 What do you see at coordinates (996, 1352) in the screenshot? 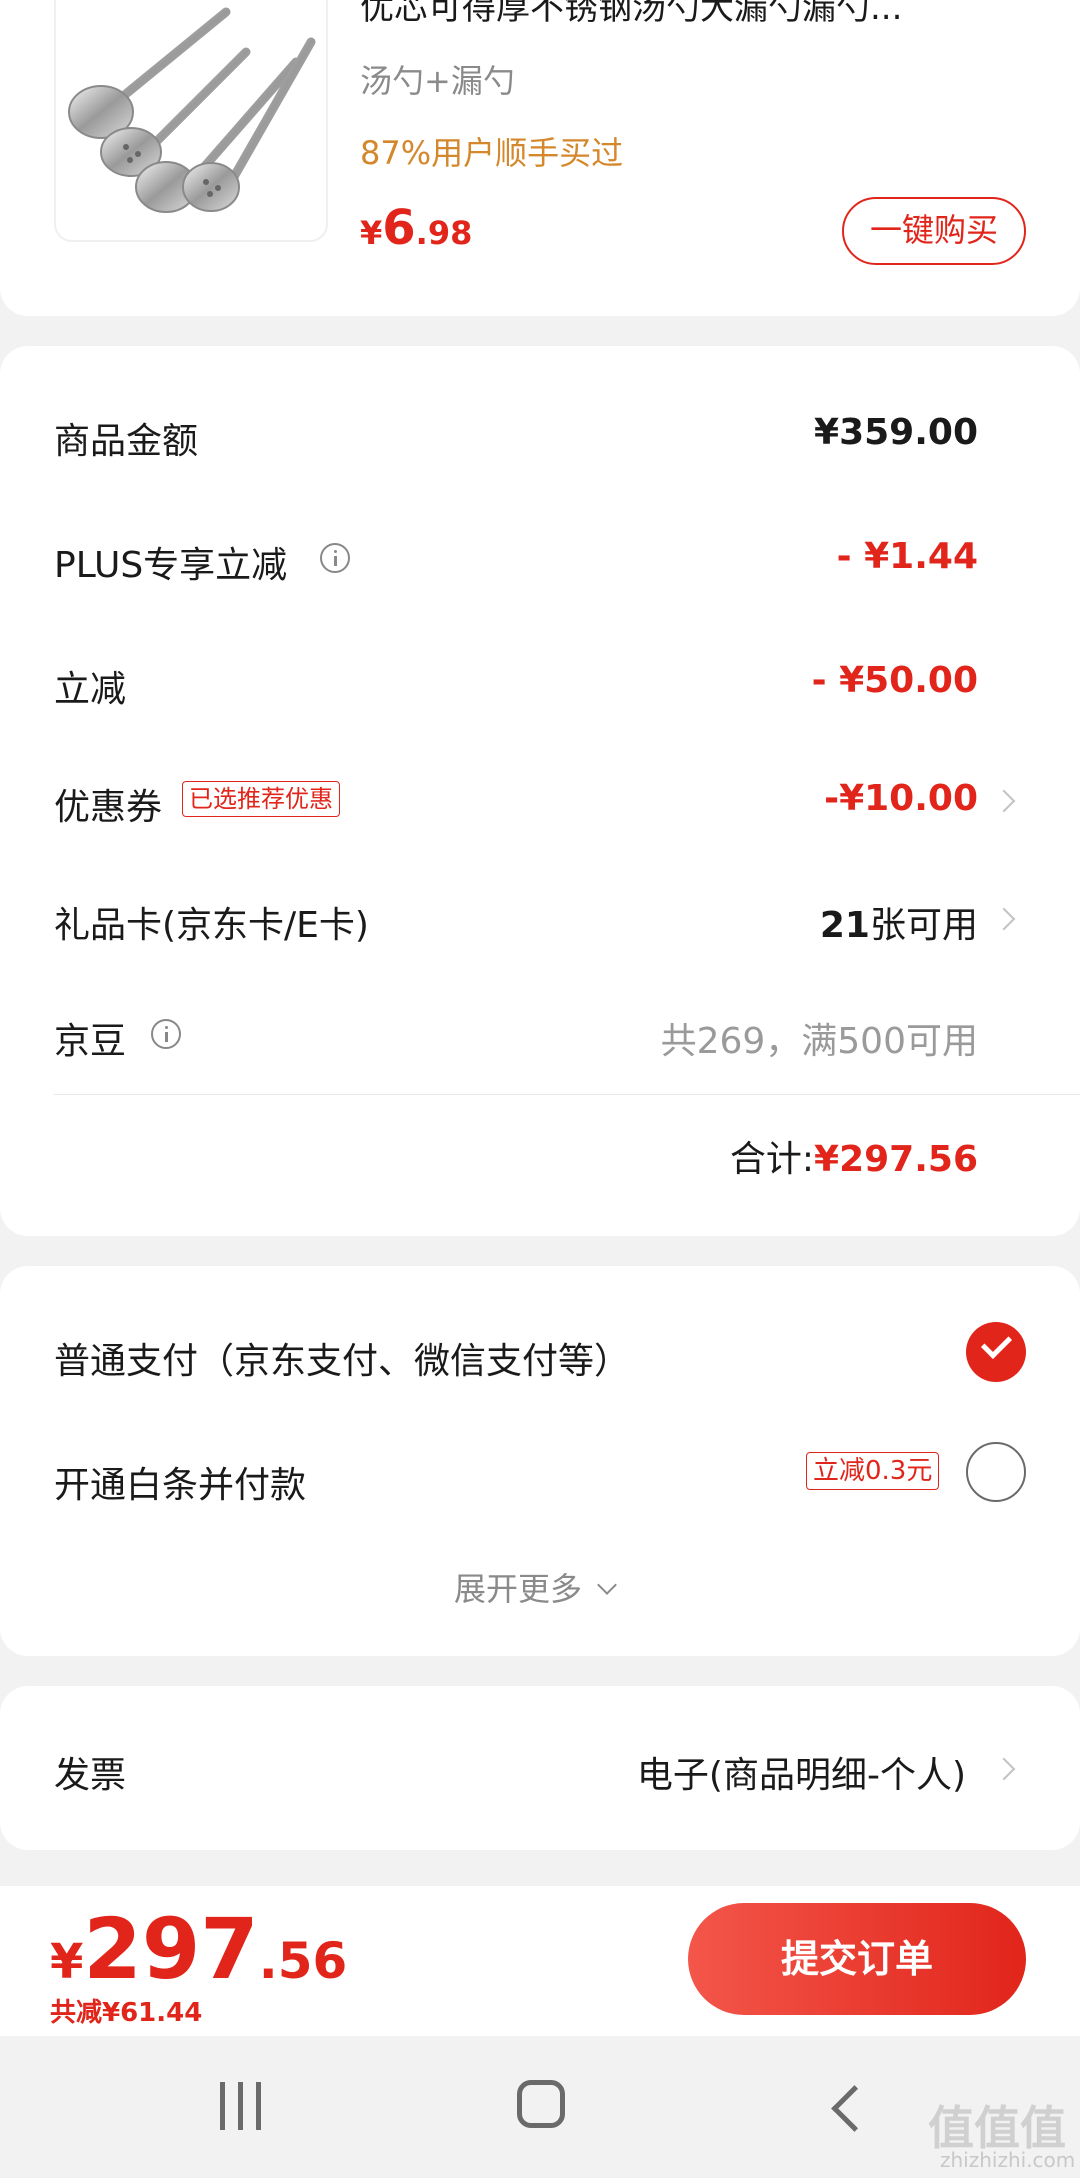
I see `normal-payment-checked-icon` at bounding box center [996, 1352].